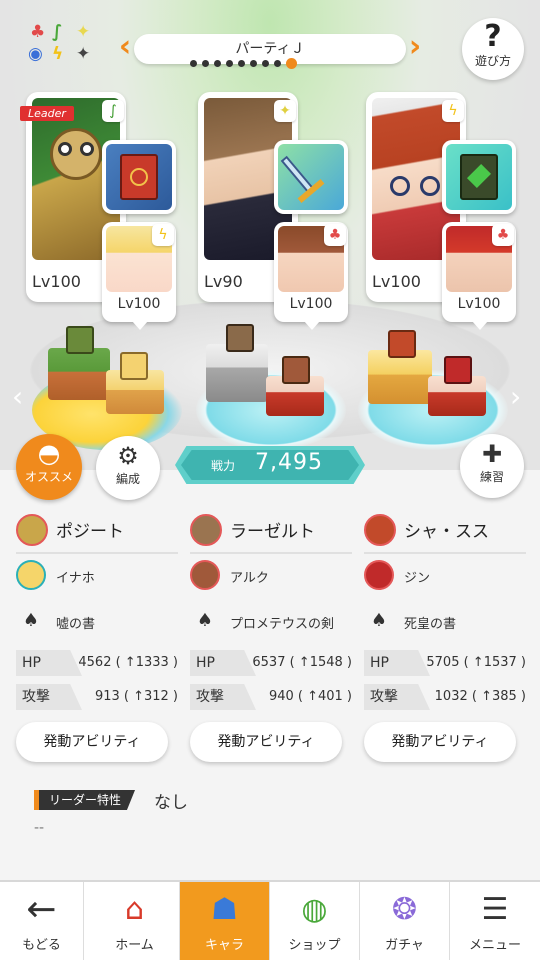 The width and height of the screenshot is (540, 960). I want to click on hp-value: 4562 ( ↑1333 ), so click(128, 662).